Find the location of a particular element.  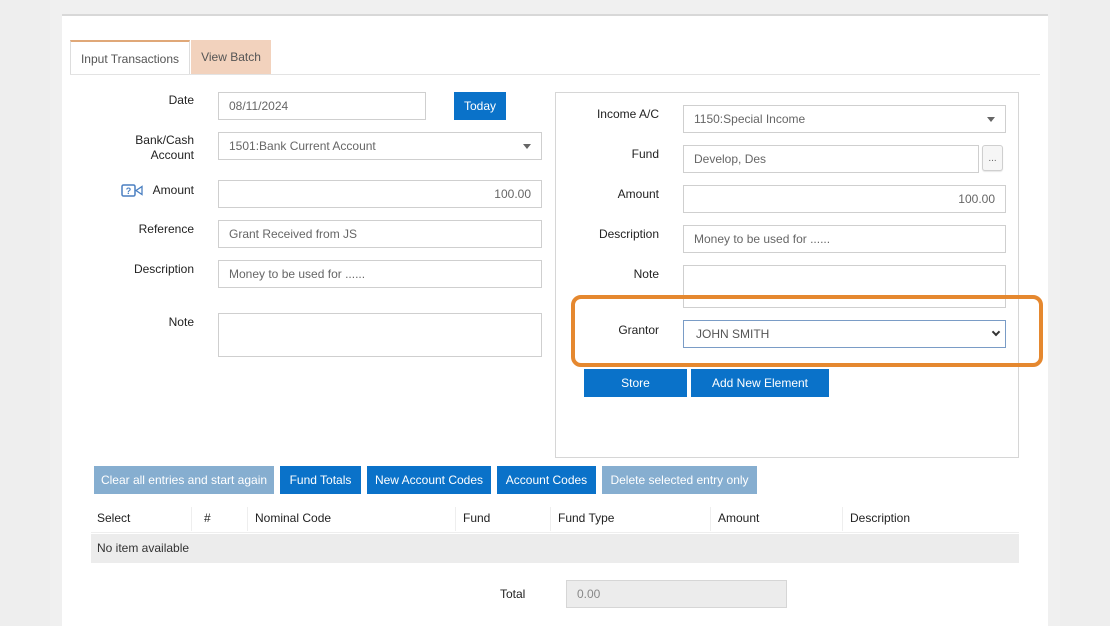

right-amount-label: Amount is located at coordinates (638, 194).